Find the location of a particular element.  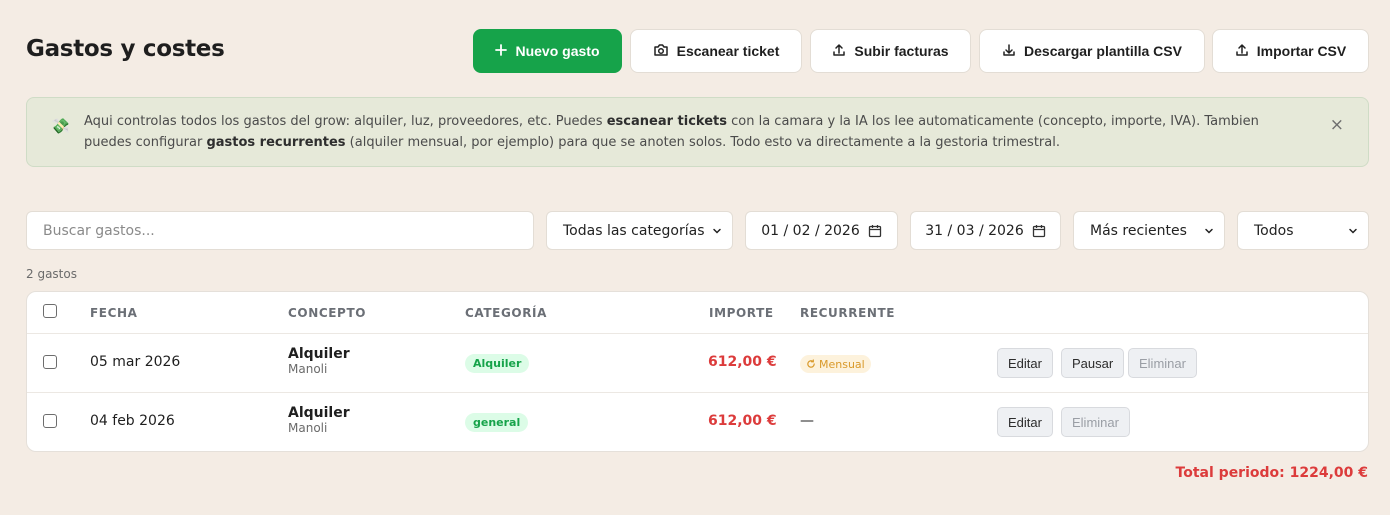

category-select: Todas las categorías is located at coordinates (639, 230).